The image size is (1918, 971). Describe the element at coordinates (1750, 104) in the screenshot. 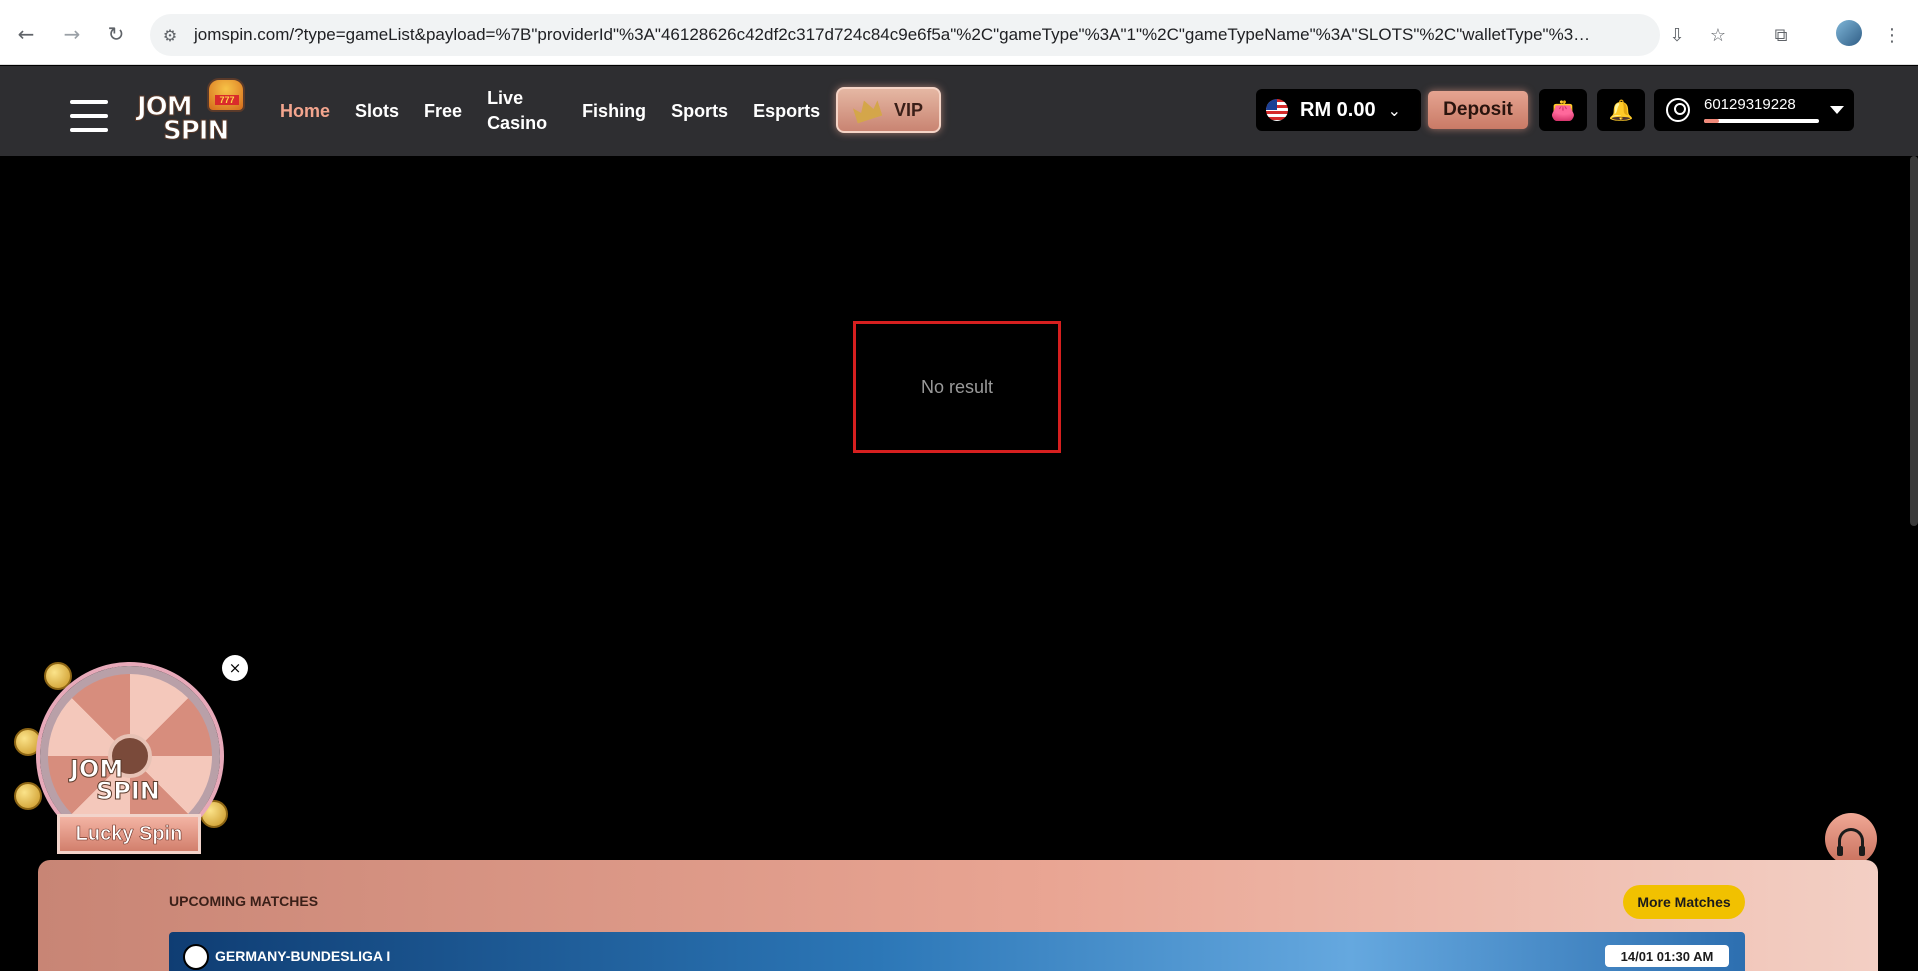

I see `username: 60129319228` at that location.